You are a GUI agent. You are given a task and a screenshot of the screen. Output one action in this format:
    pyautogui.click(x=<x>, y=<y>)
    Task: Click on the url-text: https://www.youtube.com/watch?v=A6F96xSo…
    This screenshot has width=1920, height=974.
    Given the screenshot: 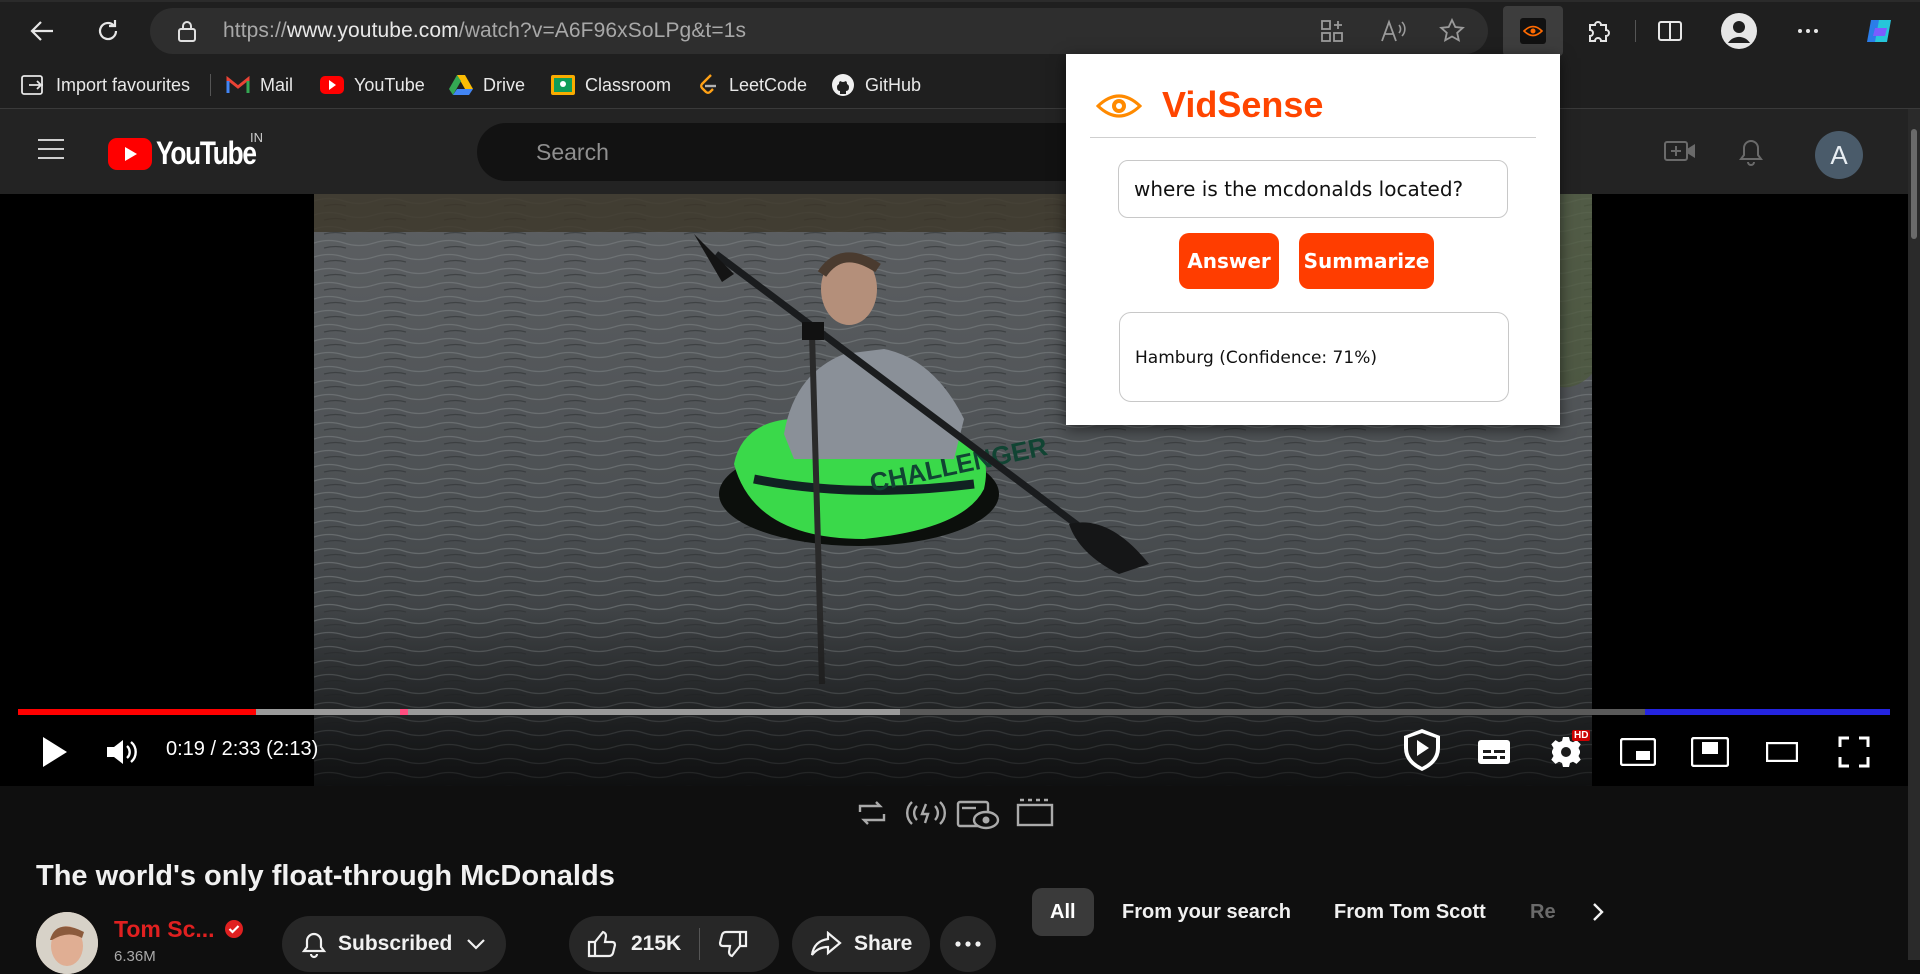 What is the action you would take?
    pyautogui.click(x=484, y=31)
    